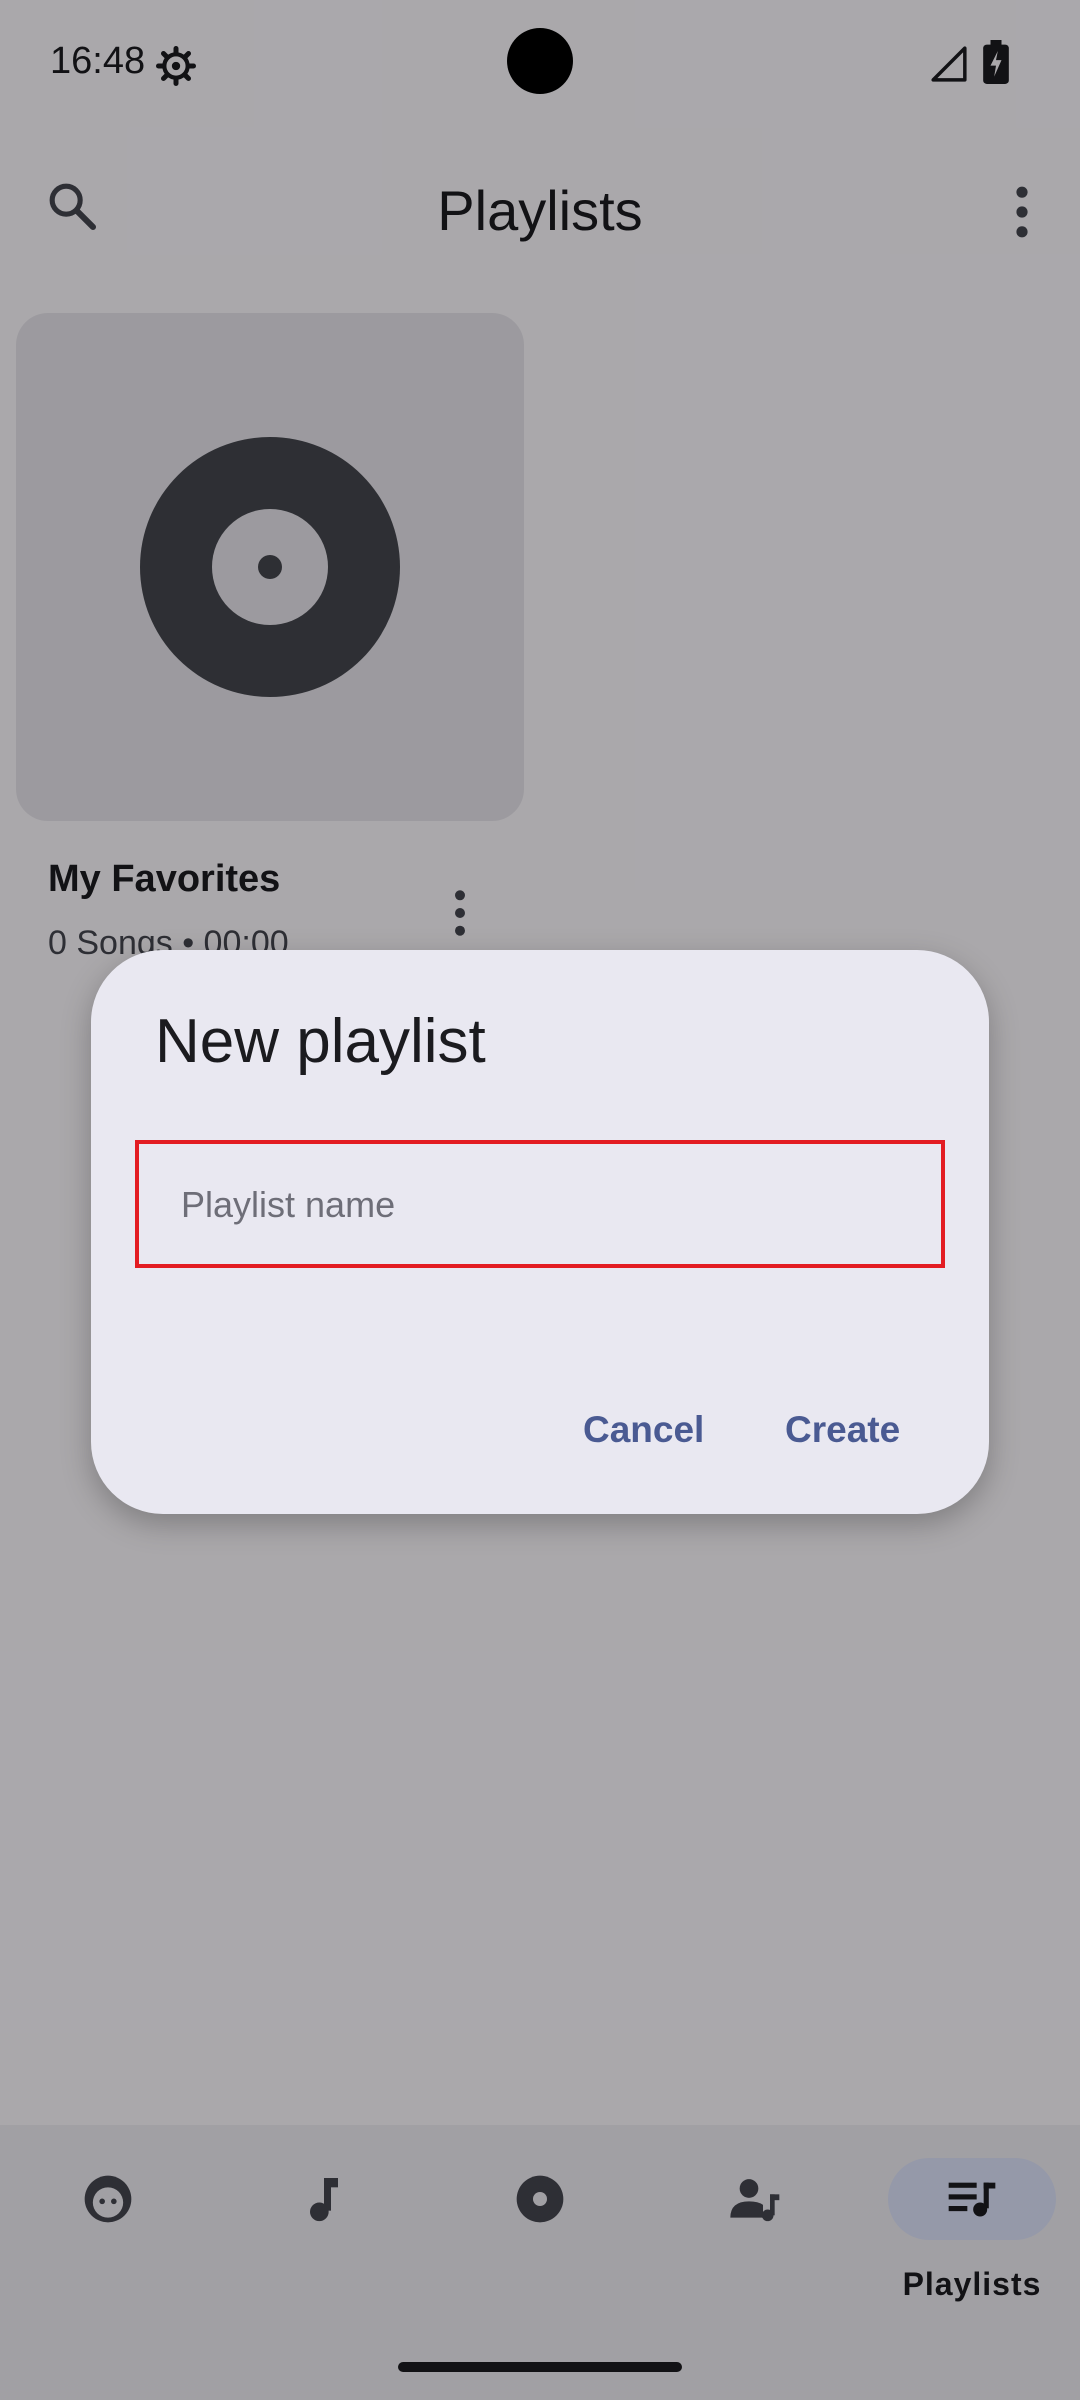 The width and height of the screenshot is (1080, 2400). What do you see at coordinates (842, 1430) in the screenshot?
I see `create-button: Create` at bounding box center [842, 1430].